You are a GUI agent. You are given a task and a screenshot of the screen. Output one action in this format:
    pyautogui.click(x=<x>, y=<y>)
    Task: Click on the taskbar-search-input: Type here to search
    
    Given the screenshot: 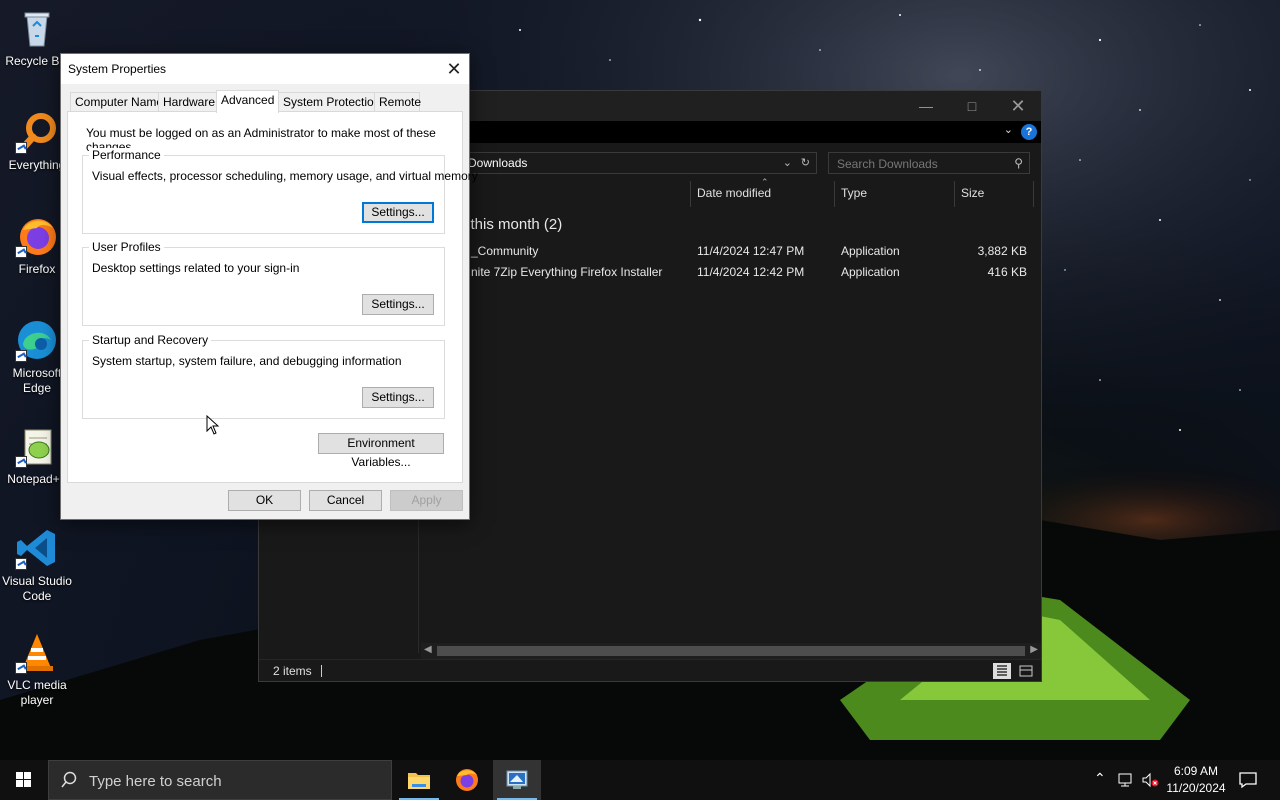 What is the action you would take?
    pyautogui.click(x=220, y=780)
    